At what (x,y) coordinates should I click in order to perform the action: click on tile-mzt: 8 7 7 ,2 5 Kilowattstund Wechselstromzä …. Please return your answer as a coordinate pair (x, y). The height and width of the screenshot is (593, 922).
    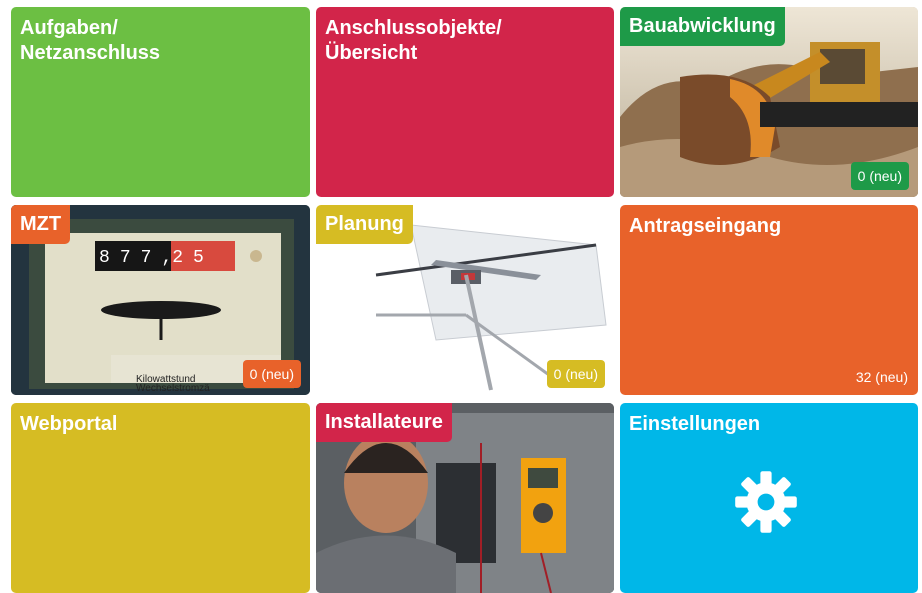
    Looking at the image, I should click on (160, 300).